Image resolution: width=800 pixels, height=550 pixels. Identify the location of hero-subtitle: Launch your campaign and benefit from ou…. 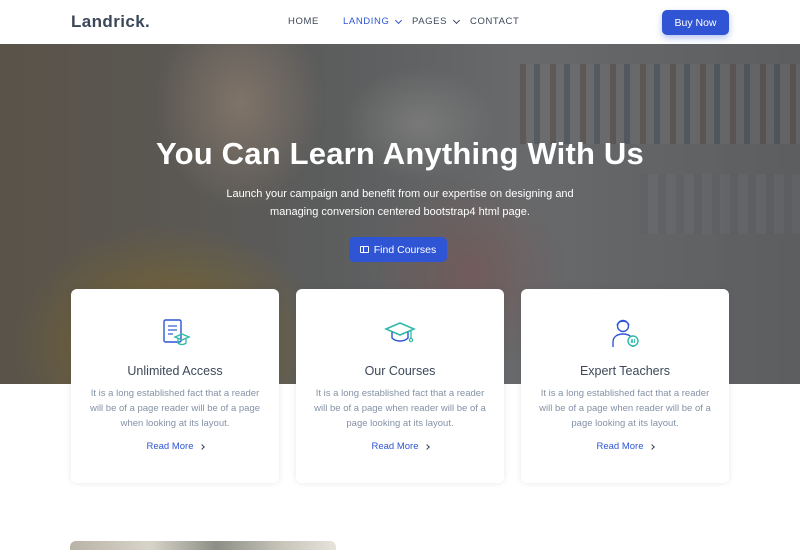
(400, 203).